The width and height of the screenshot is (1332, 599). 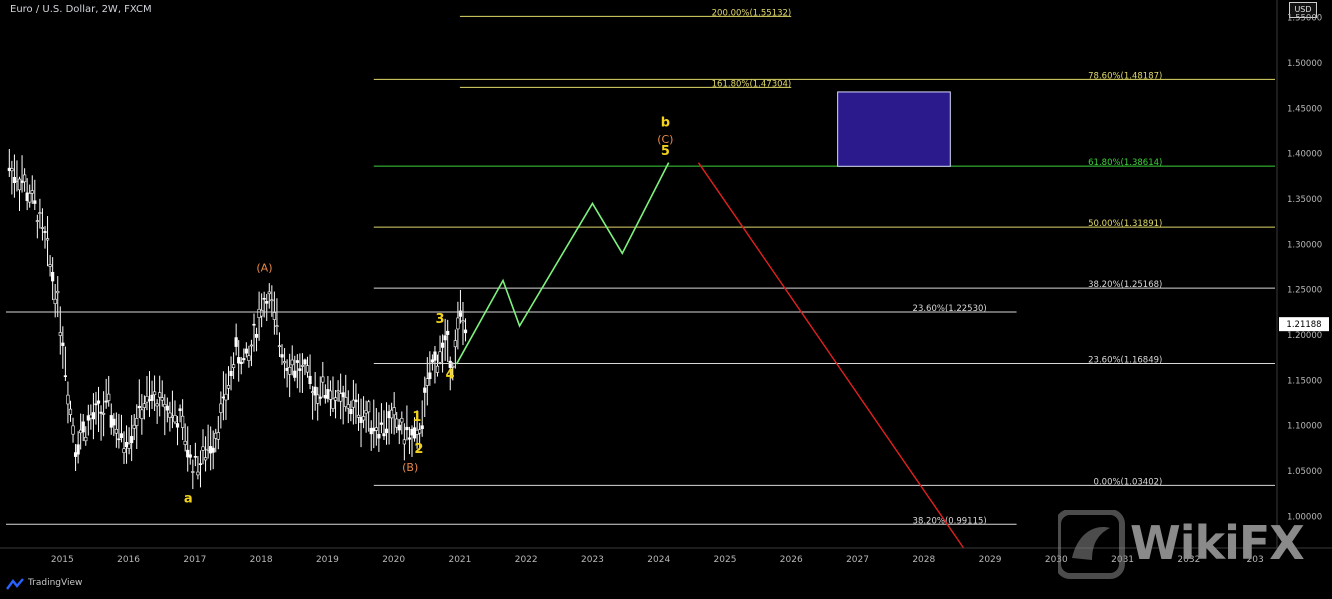 What do you see at coordinates (562, 263) in the screenshot?
I see `projection-green-path` at bounding box center [562, 263].